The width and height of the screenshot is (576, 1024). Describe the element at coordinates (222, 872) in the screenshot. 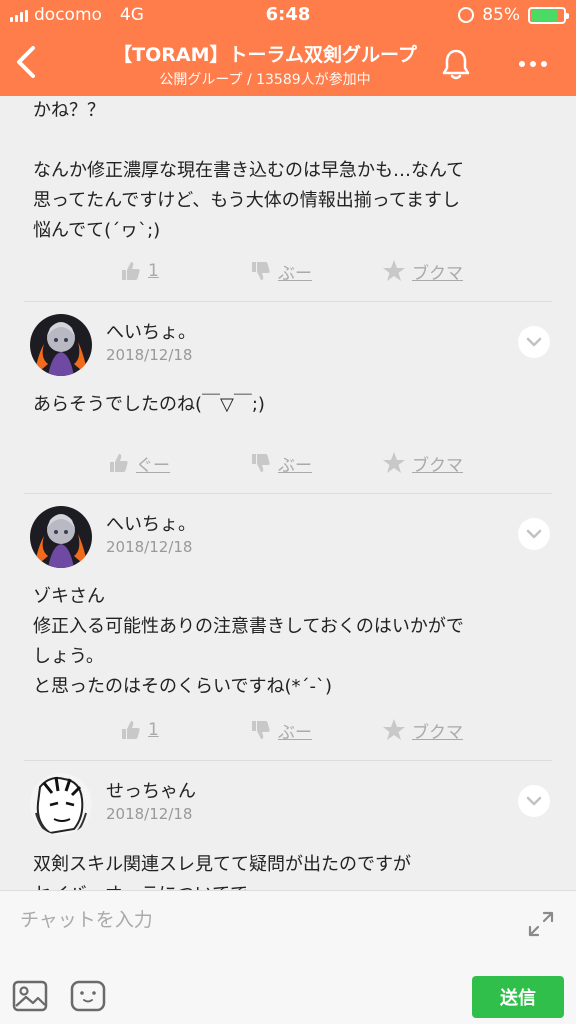

I see `post-body: 双剣スキル関連スレ見てて疑問が出たのですが セイバーオーラについてで` at that location.